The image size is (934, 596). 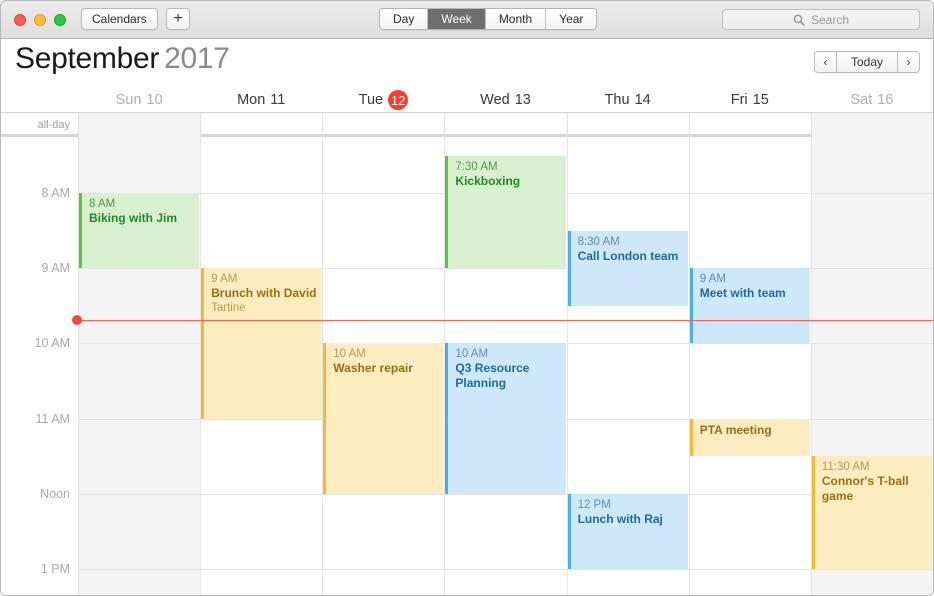 What do you see at coordinates (373, 368) in the screenshot?
I see `event-title: Washer repair` at bounding box center [373, 368].